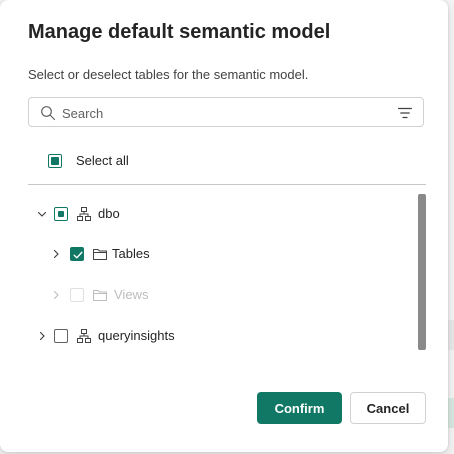 The image size is (454, 454). Describe the element at coordinates (222, 113) in the screenshot. I see `search-input` at that location.